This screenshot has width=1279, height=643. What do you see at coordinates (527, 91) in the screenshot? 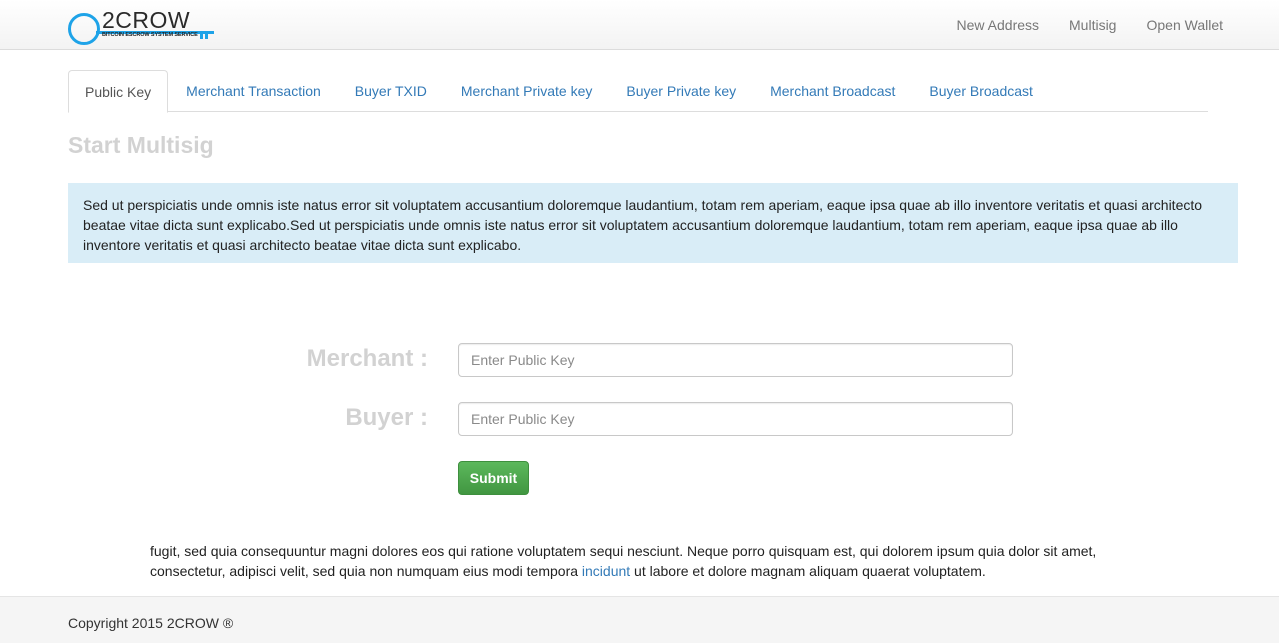
I see `tab-merchant-private-key: Merchant Private key` at bounding box center [527, 91].